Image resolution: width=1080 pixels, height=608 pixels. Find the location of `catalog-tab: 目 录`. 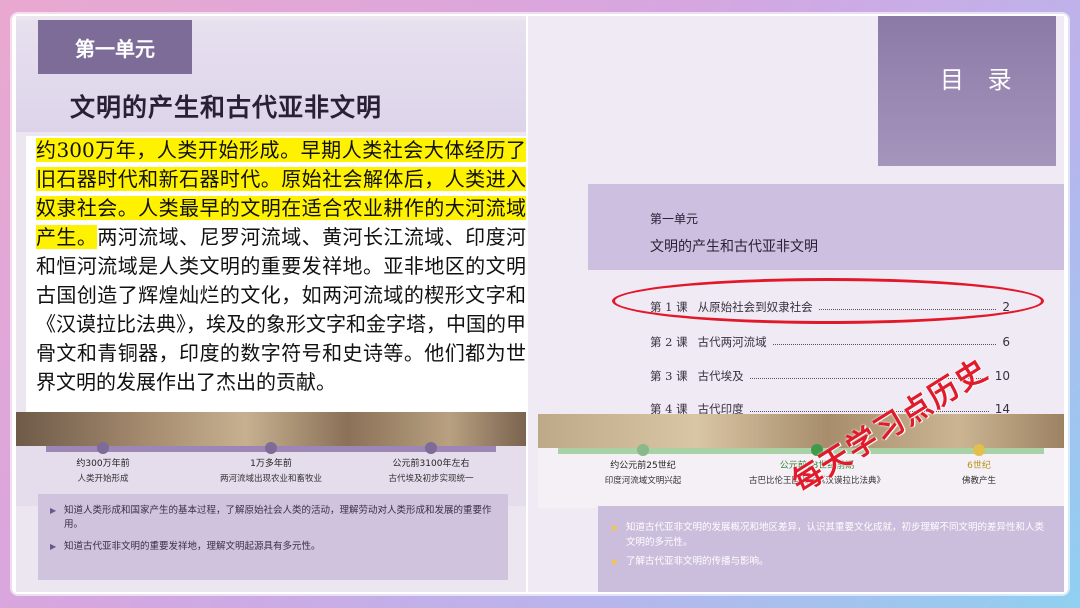

catalog-tab: 目 录 is located at coordinates (967, 91).